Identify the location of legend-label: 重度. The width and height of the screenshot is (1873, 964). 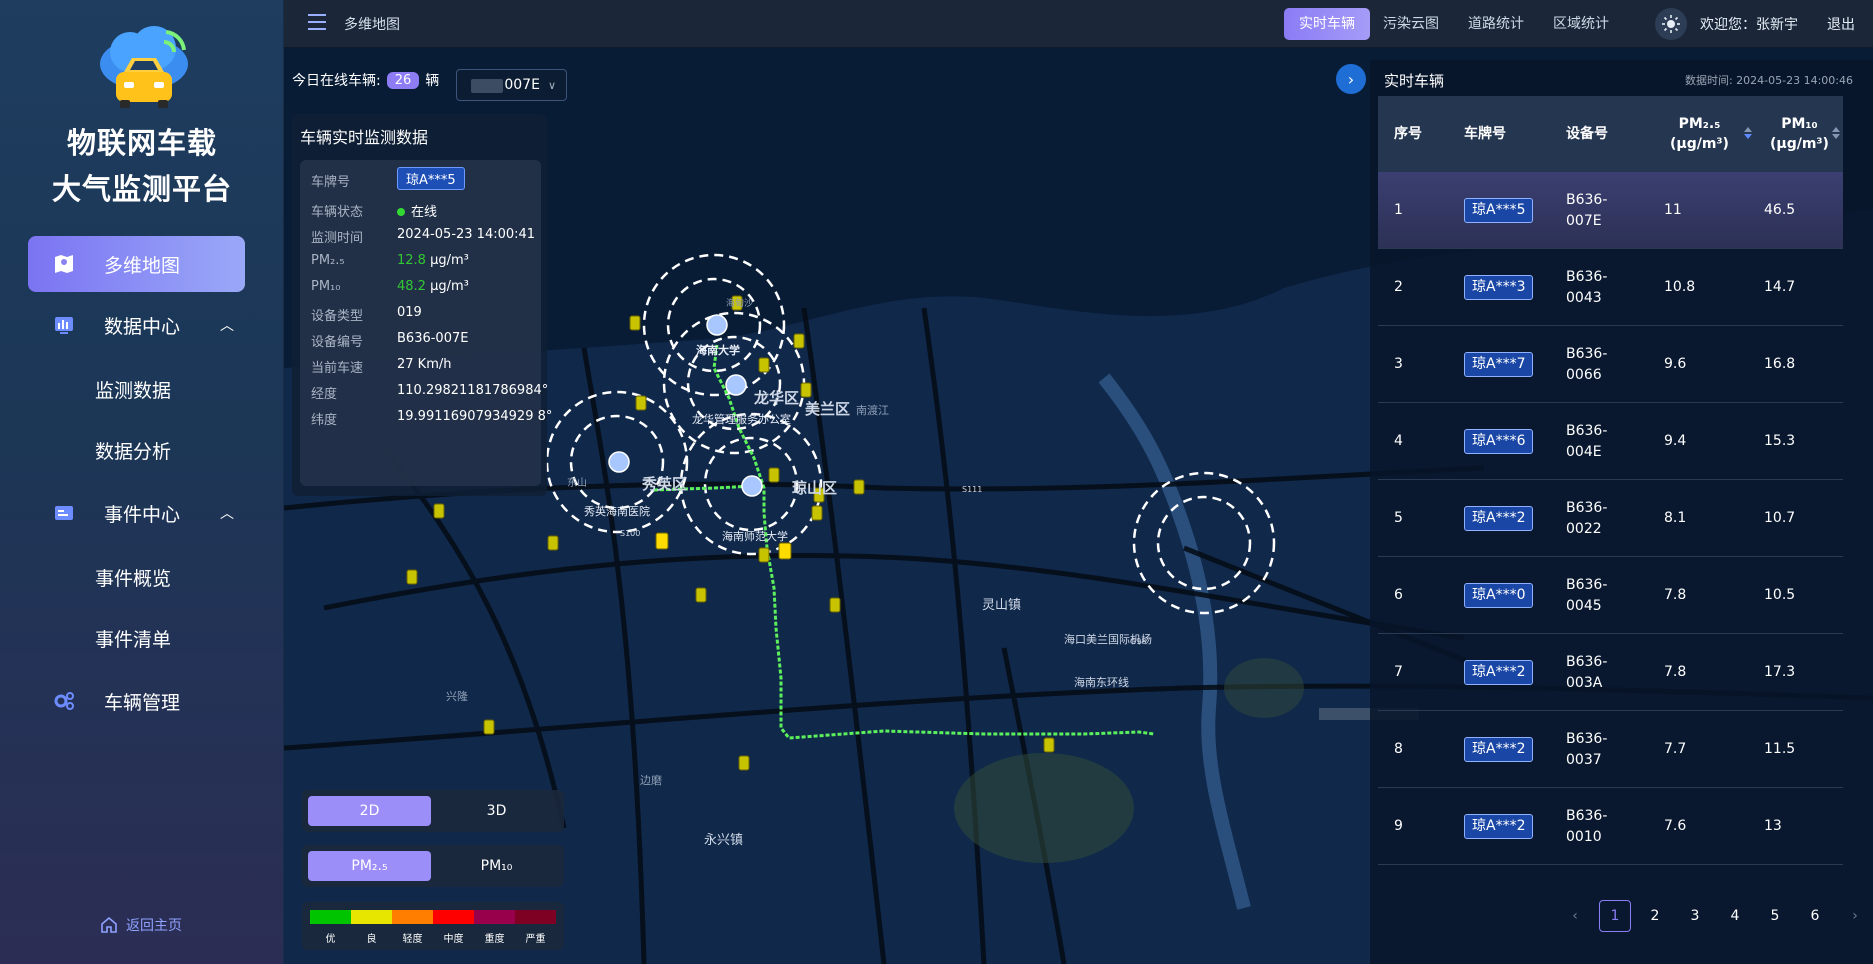
(494, 939).